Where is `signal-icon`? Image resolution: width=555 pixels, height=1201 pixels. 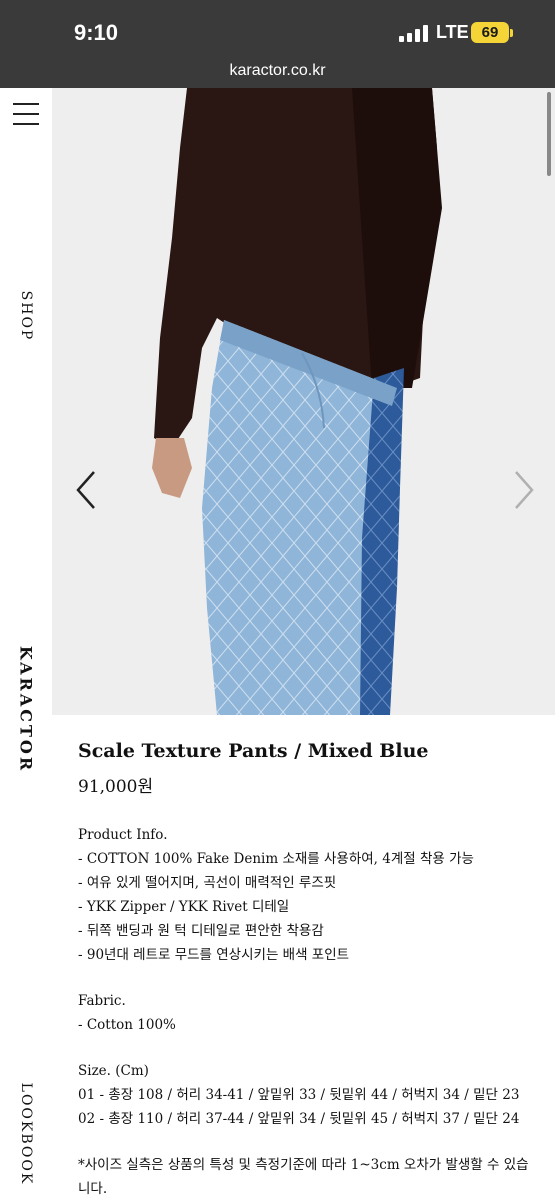 signal-icon is located at coordinates (413, 33).